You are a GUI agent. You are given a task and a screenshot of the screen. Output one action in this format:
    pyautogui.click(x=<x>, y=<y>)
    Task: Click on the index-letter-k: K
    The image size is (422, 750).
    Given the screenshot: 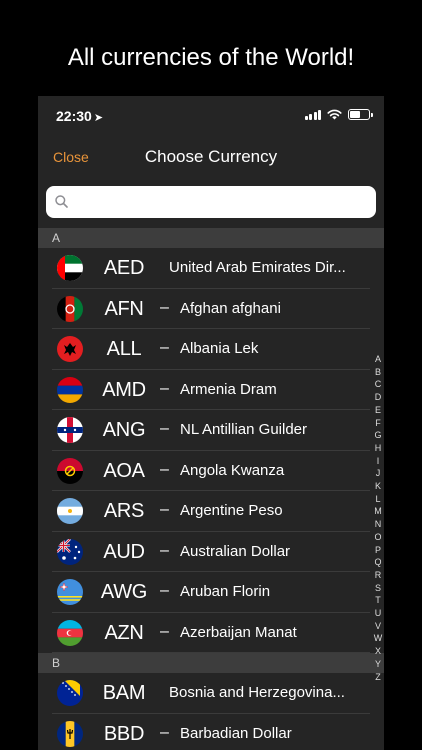 What is the action you would take?
    pyautogui.click(x=378, y=486)
    